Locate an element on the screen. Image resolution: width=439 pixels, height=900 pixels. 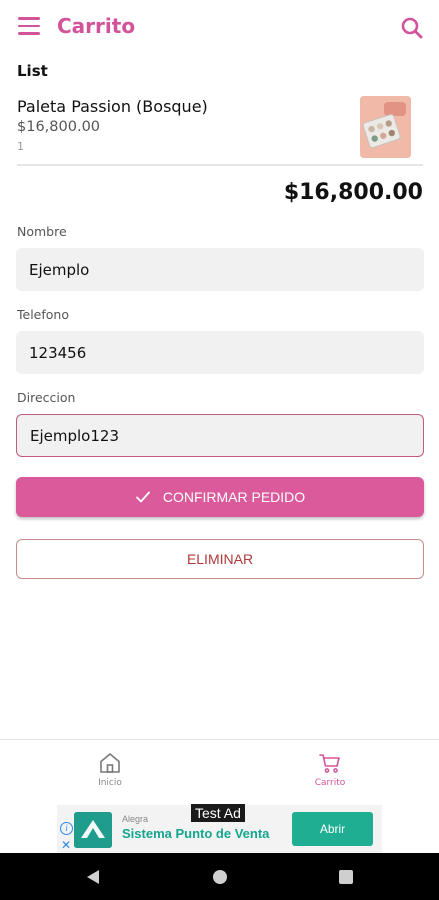
home-circle-icon is located at coordinates (220, 877).